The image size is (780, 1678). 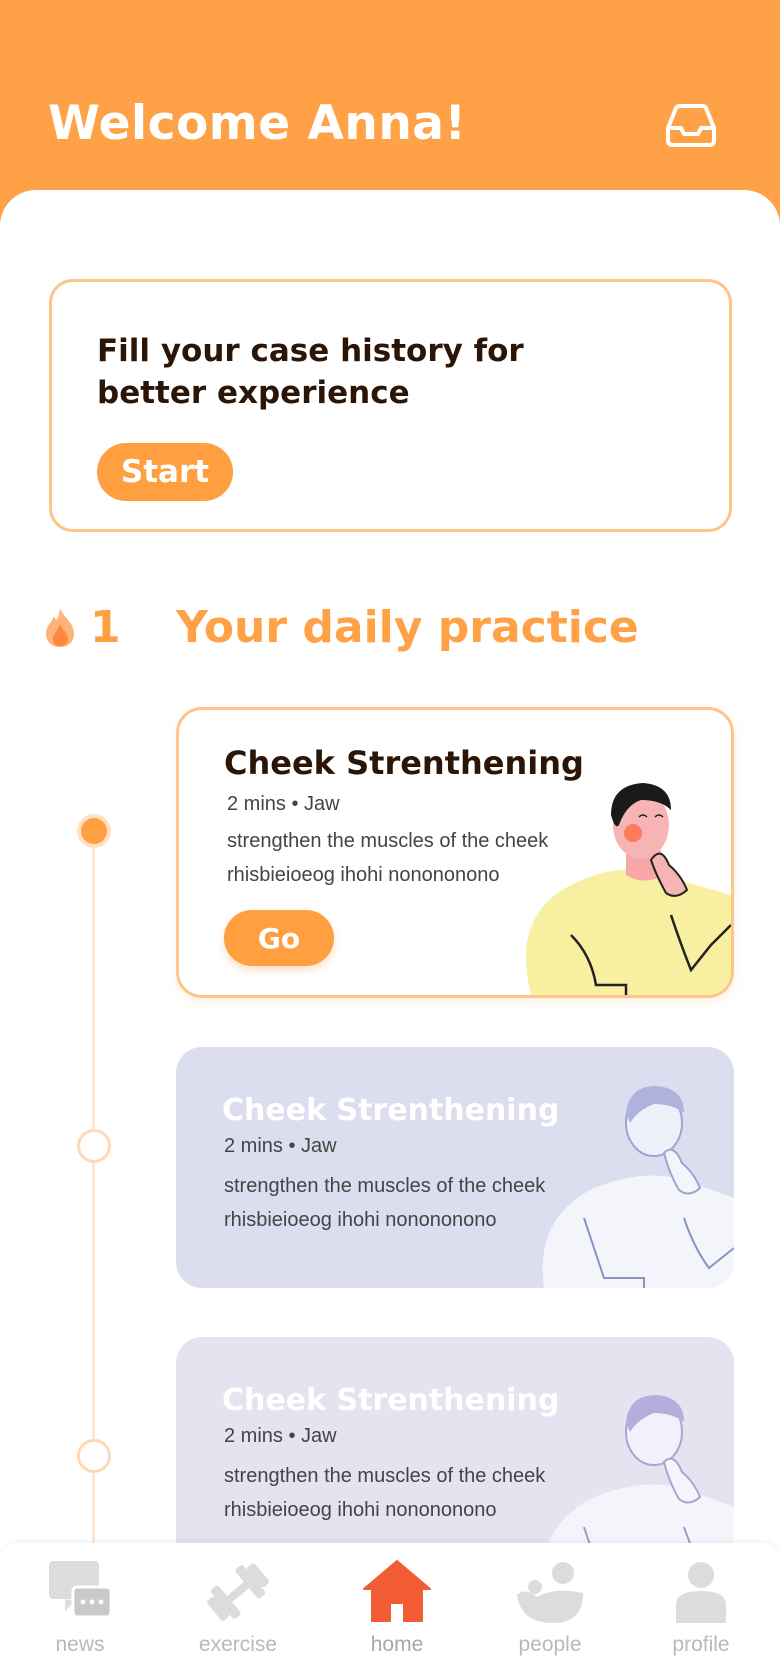 I want to click on tab-label: profile, so click(x=701, y=1644).